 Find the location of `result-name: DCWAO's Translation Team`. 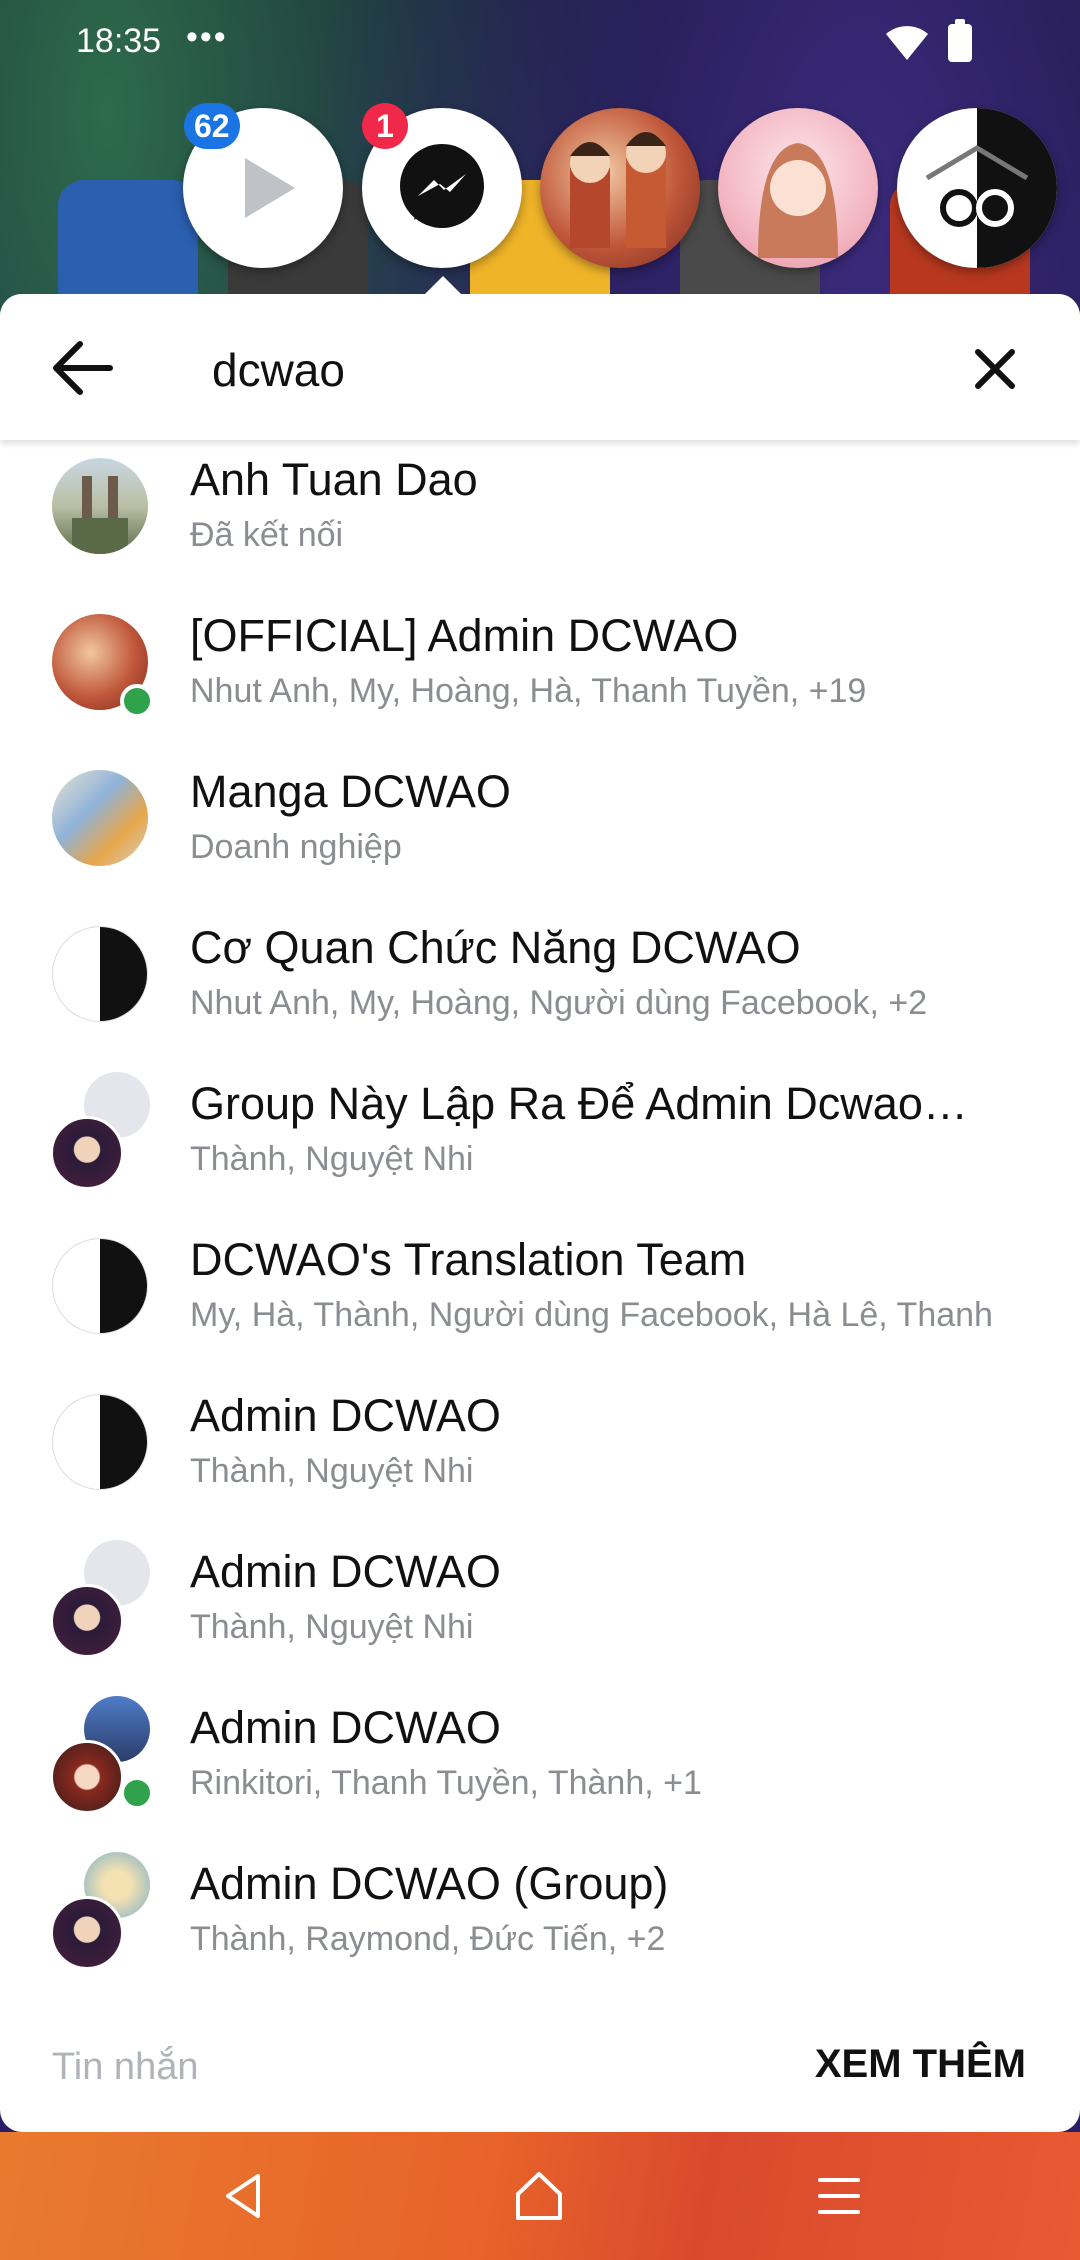

result-name: DCWAO's Translation Team is located at coordinates (468, 1259).